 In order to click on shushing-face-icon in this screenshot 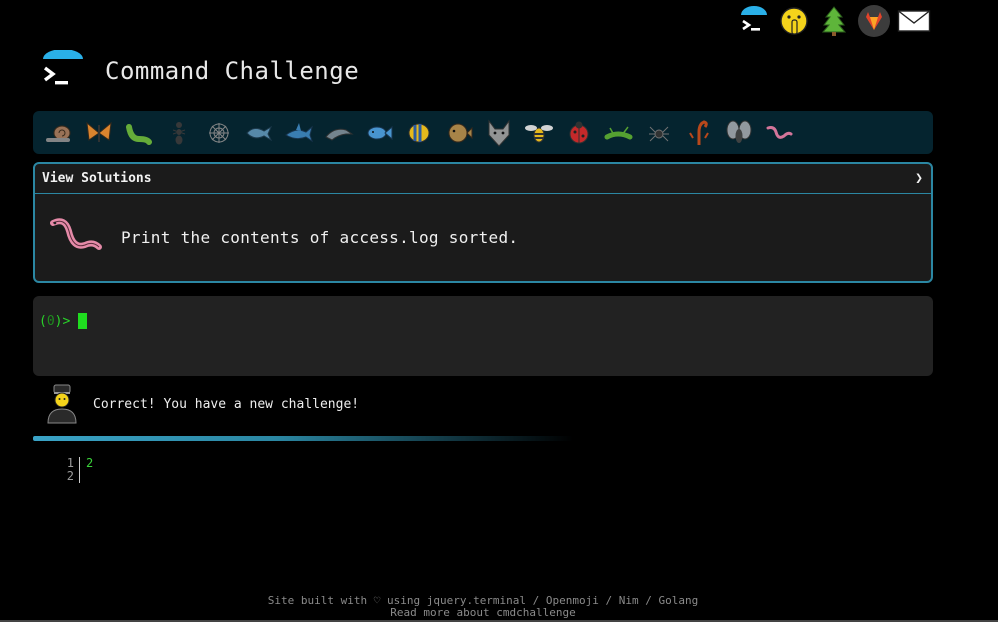, I will do `click(794, 21)`.